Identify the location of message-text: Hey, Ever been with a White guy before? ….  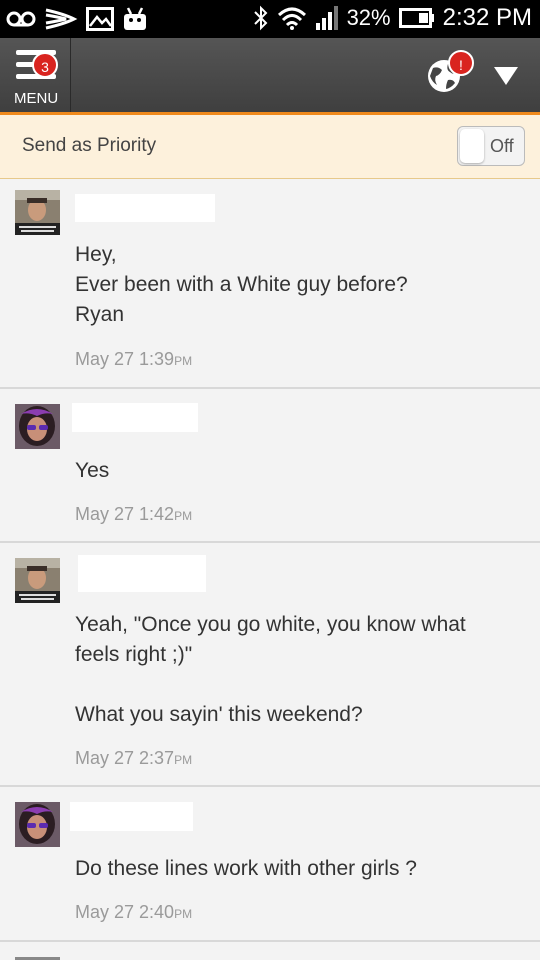
(241, 284).